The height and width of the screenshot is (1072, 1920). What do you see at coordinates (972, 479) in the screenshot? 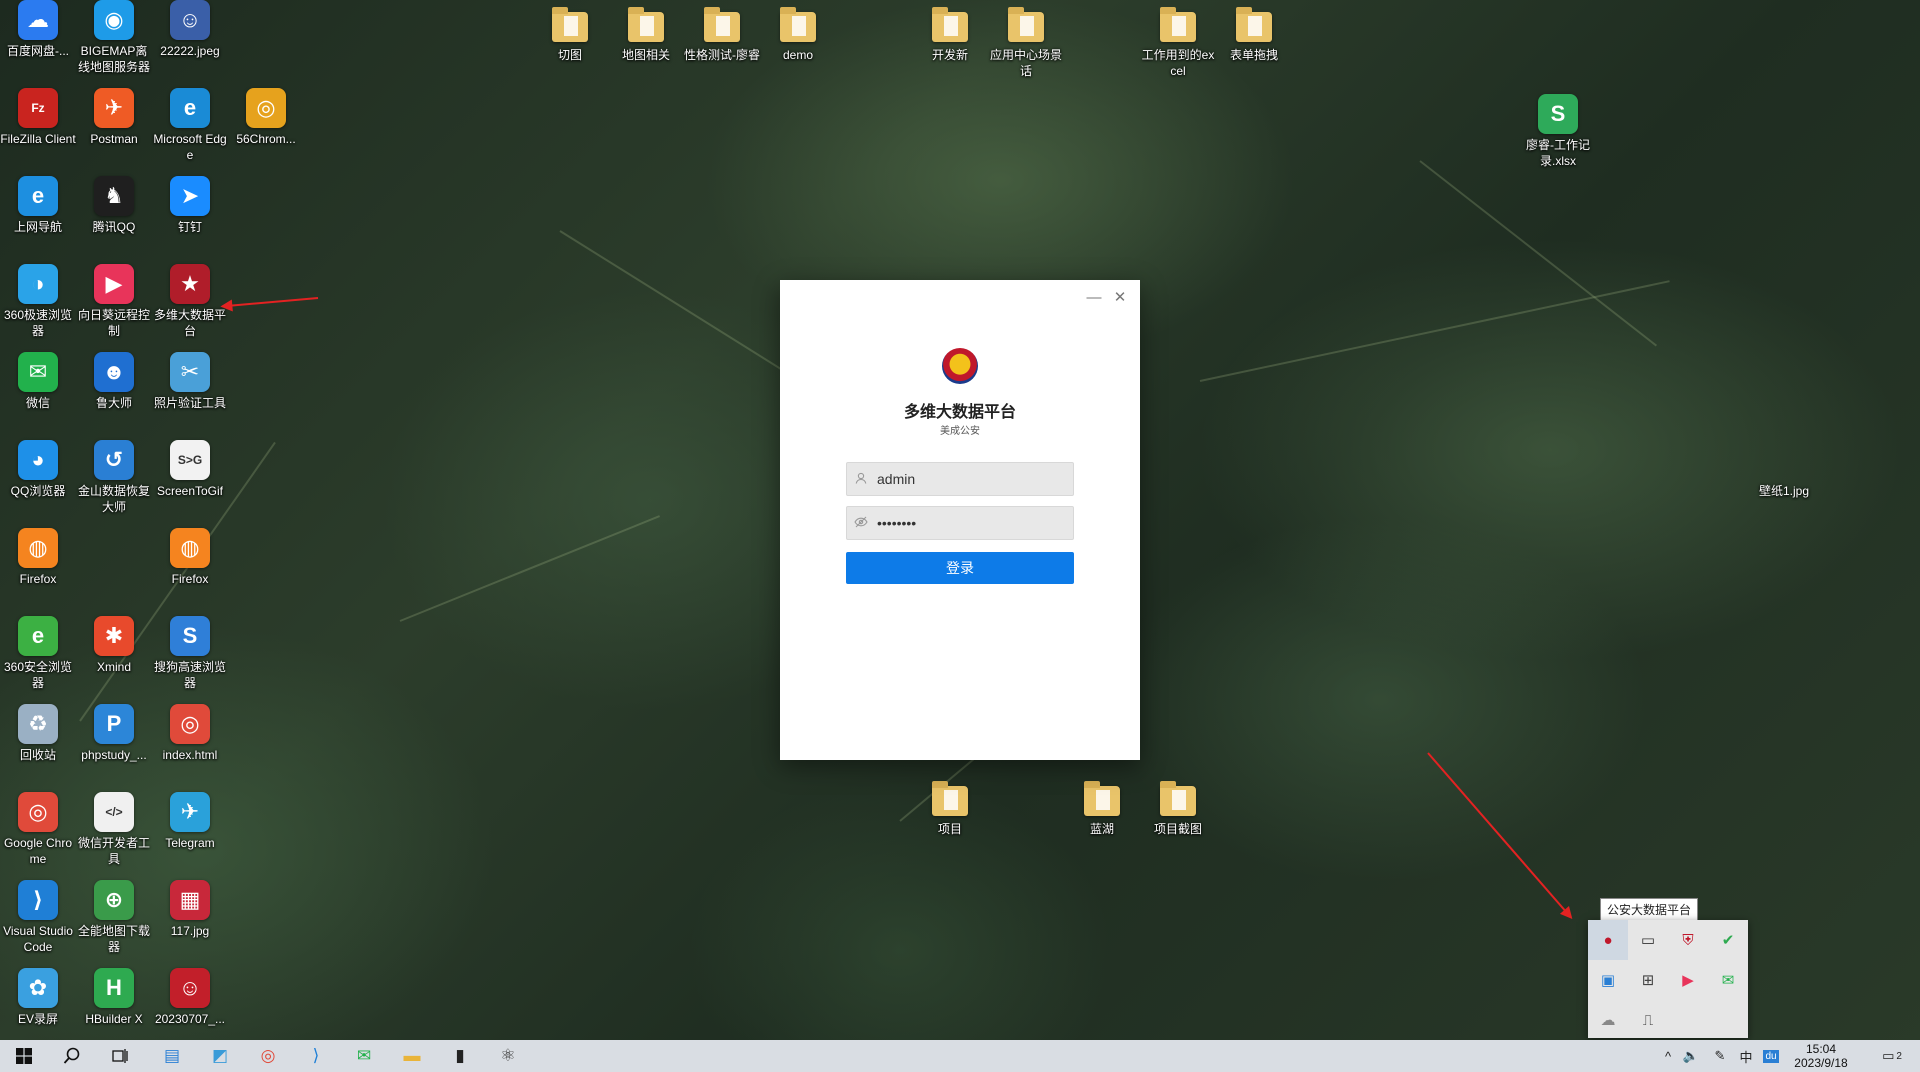
I see `username-input` at bounding box center [972, 479].